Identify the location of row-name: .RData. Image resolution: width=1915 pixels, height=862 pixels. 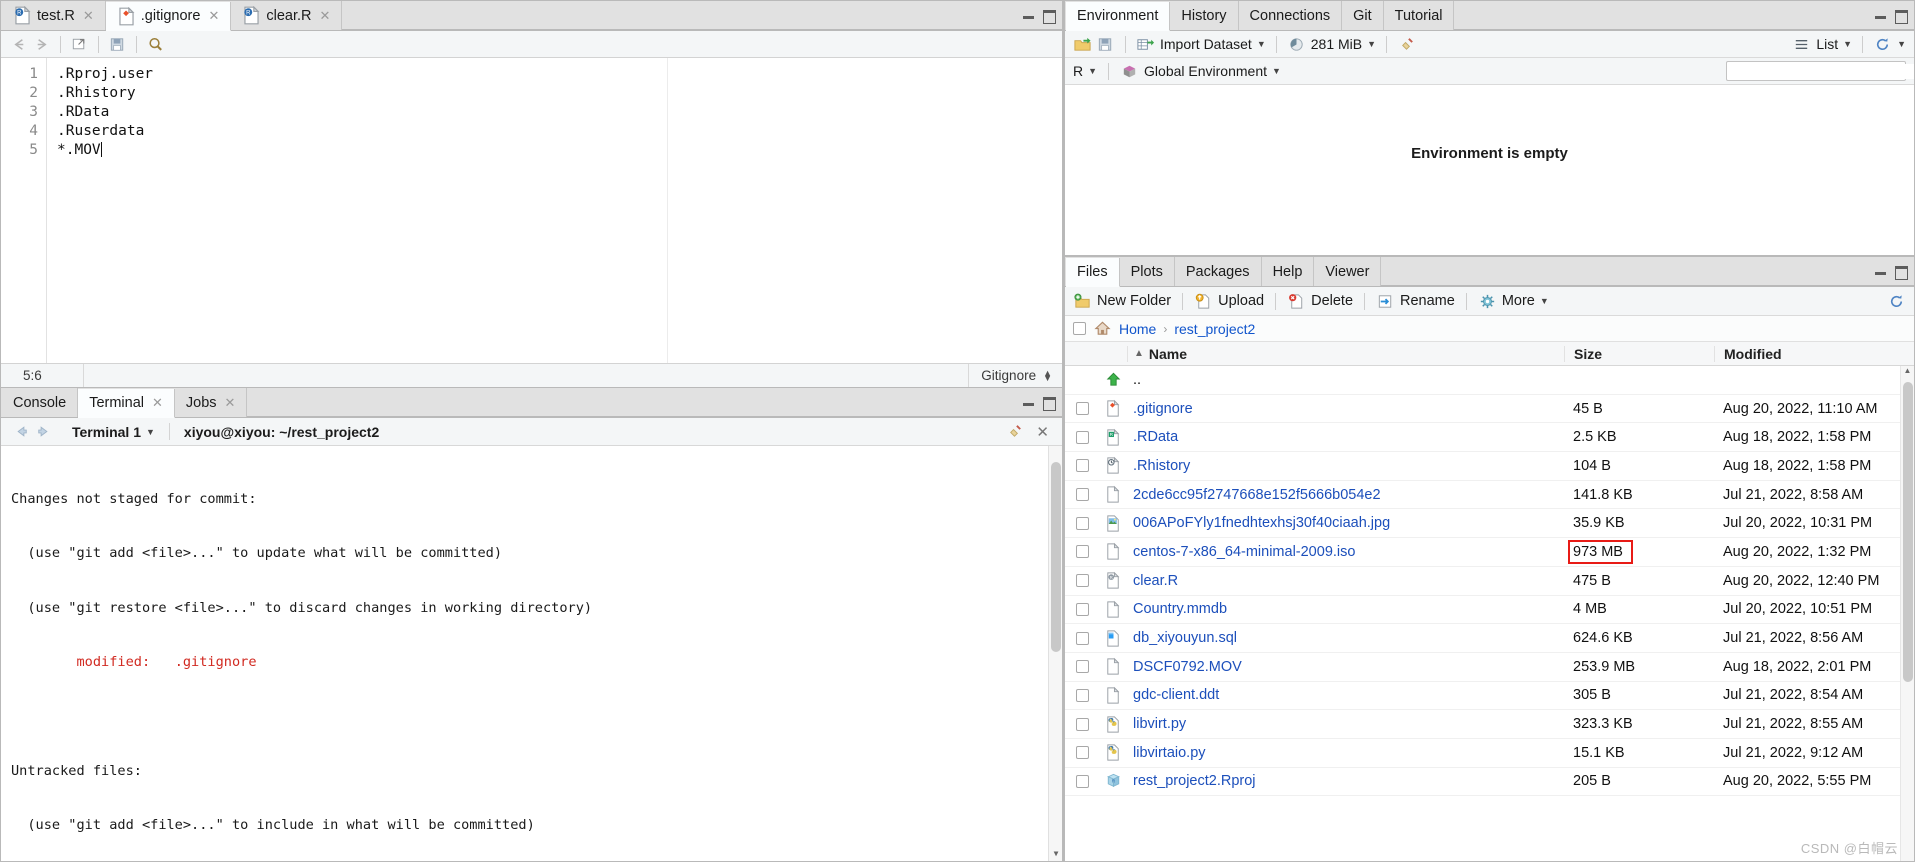
(1345, 437).